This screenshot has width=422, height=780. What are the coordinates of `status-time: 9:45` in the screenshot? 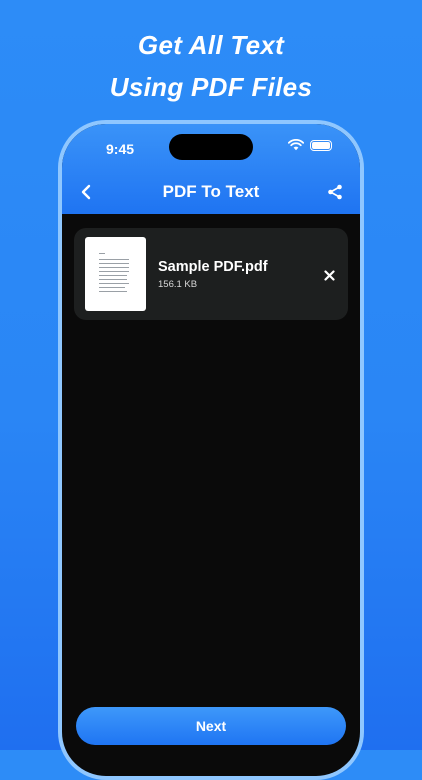 It's located at (120, 149).